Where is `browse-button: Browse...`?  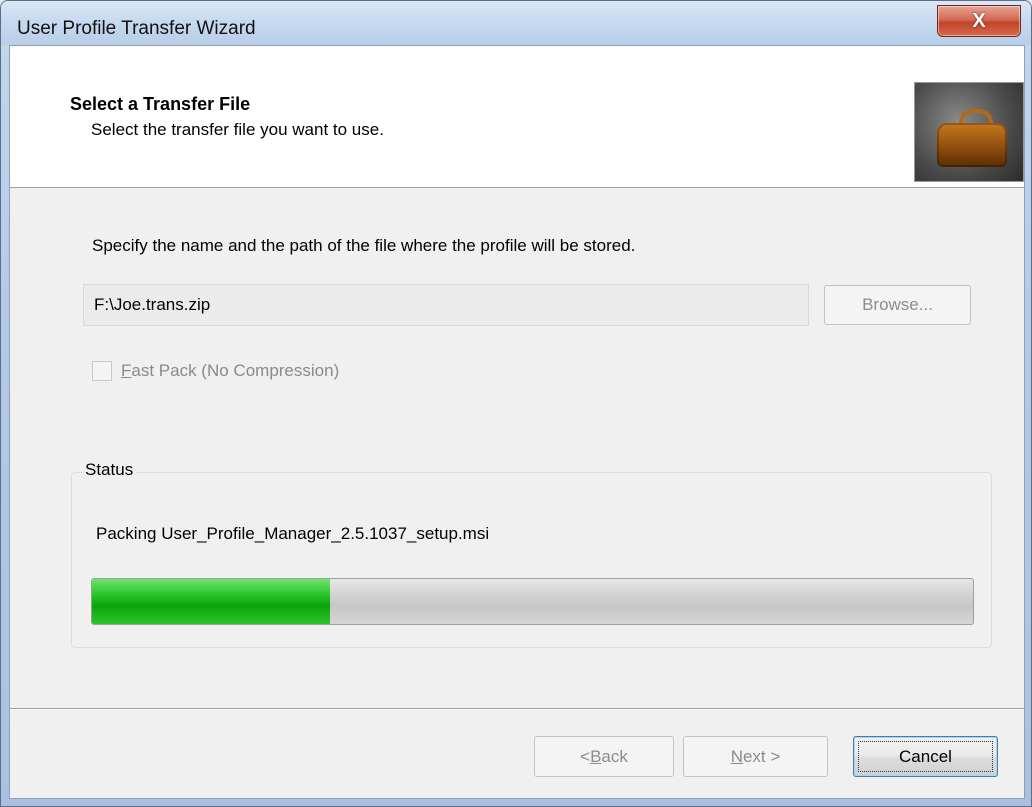
browse-button: Browse... is located at coordinates (897, 305).